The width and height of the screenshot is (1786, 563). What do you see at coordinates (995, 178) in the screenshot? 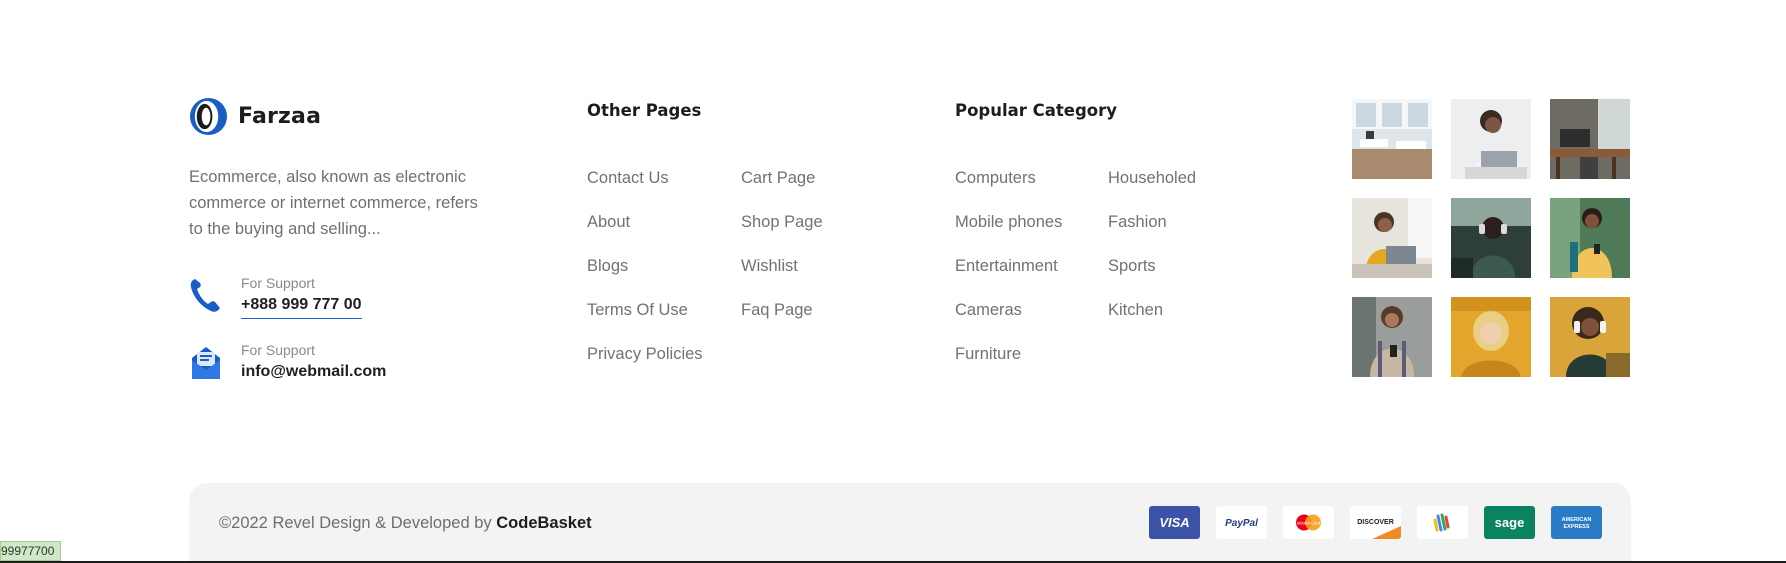
I see `category-link-computers: Computers` at bounding box center [995, 178].